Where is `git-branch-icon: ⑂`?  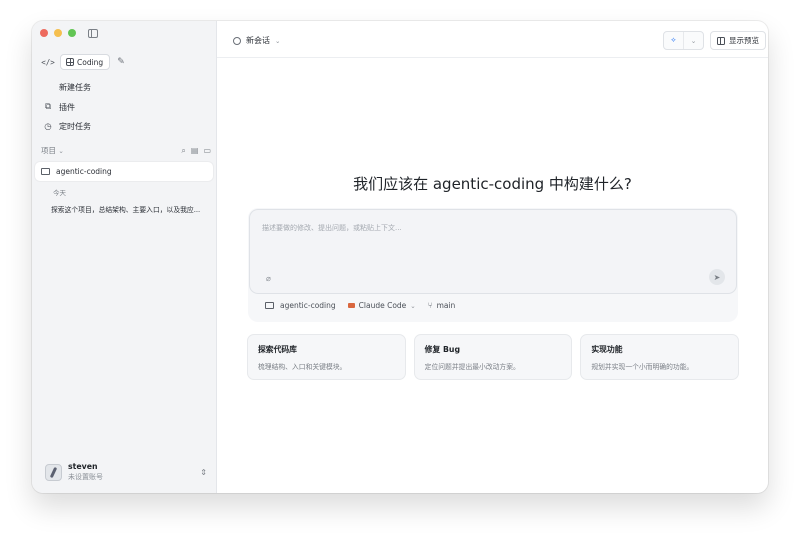
git-branch-icon: ⑂ is located at coordinates (430, 305).